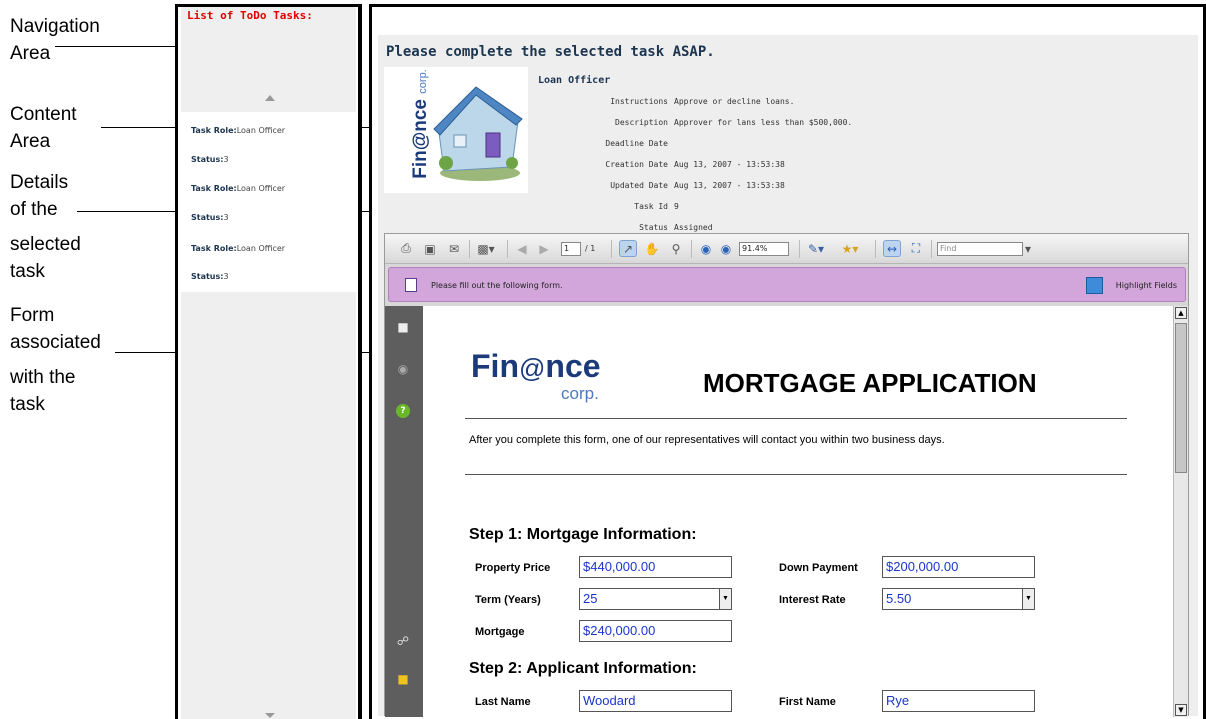  I want to click on detail-value: Assigned, so click(693, 227).